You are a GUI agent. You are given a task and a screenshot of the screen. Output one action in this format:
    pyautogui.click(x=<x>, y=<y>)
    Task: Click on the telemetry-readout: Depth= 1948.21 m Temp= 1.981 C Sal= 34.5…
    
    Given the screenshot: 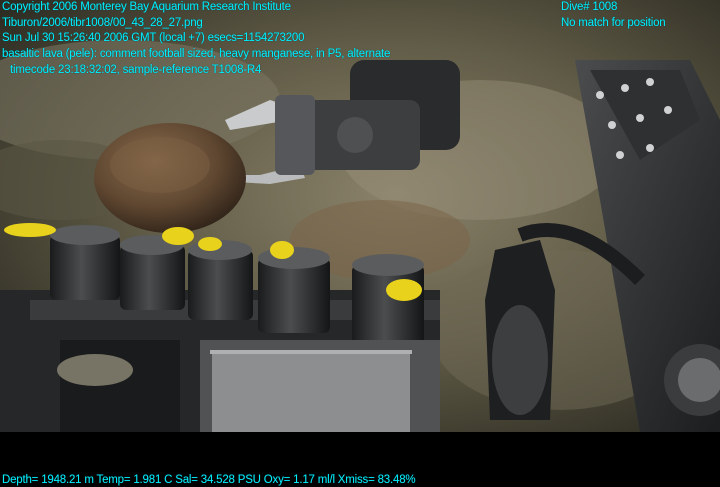 What is the action you would take?
    pyautogui.click(x=209, y=480)
    